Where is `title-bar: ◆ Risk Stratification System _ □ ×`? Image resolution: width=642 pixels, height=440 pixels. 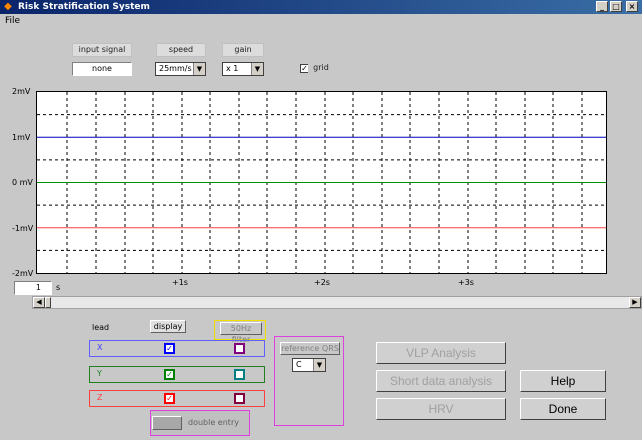
title-bar: ◆ Risk Stratification System _ □ × is located at coordinates (321, 7).